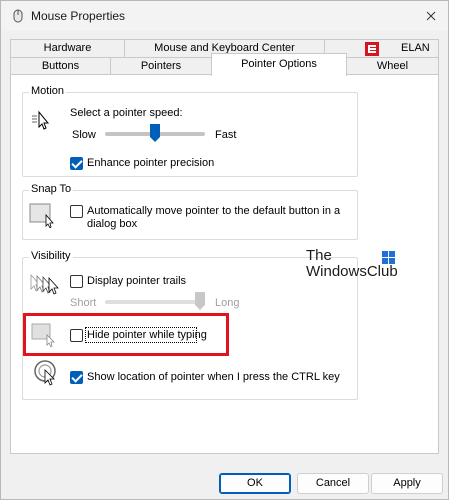 The width and height of the screenshot is (449, 500). What do you see at coordinates (76, 211) in the screenshot?
I see `snap-to-checkbox` at bounding box center [76, 211].